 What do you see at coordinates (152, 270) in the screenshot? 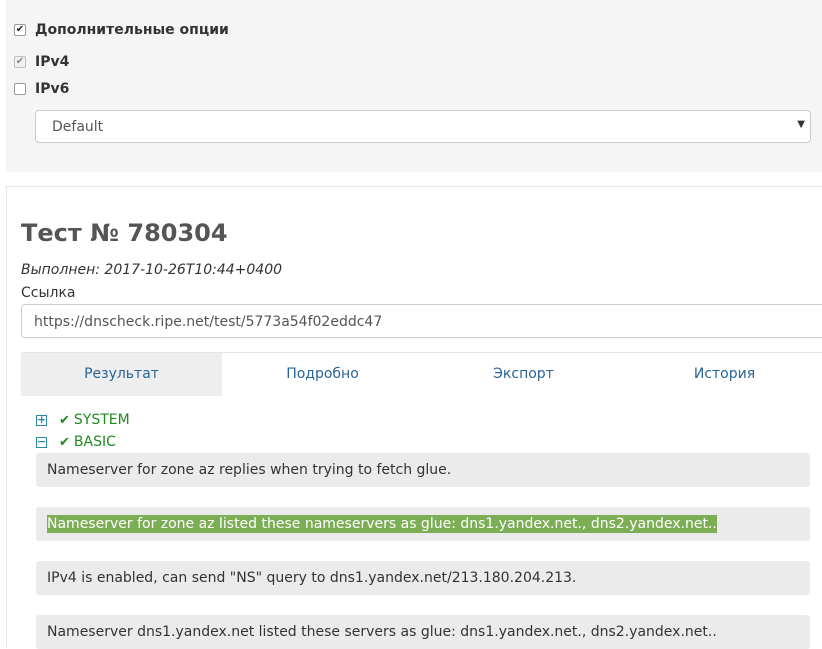
I see `executed-timestamp: Выполнен: 2017-10-26T10:44+0400` at bounding box center [152, 270].